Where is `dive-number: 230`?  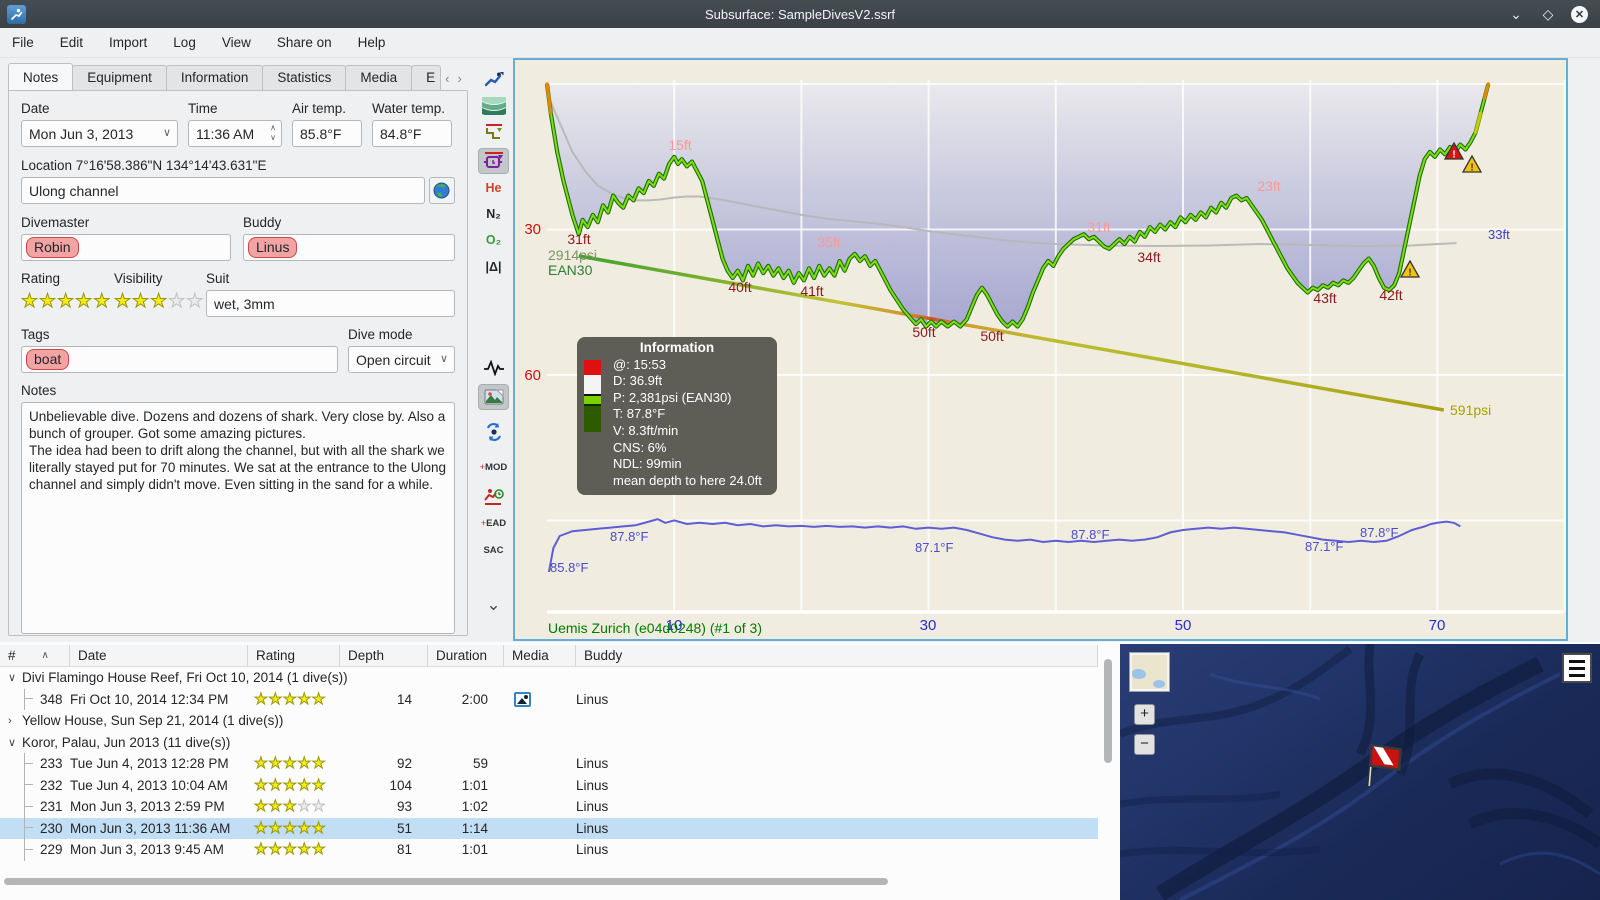
dive-number: 230 is located at coordinates (51, 828).